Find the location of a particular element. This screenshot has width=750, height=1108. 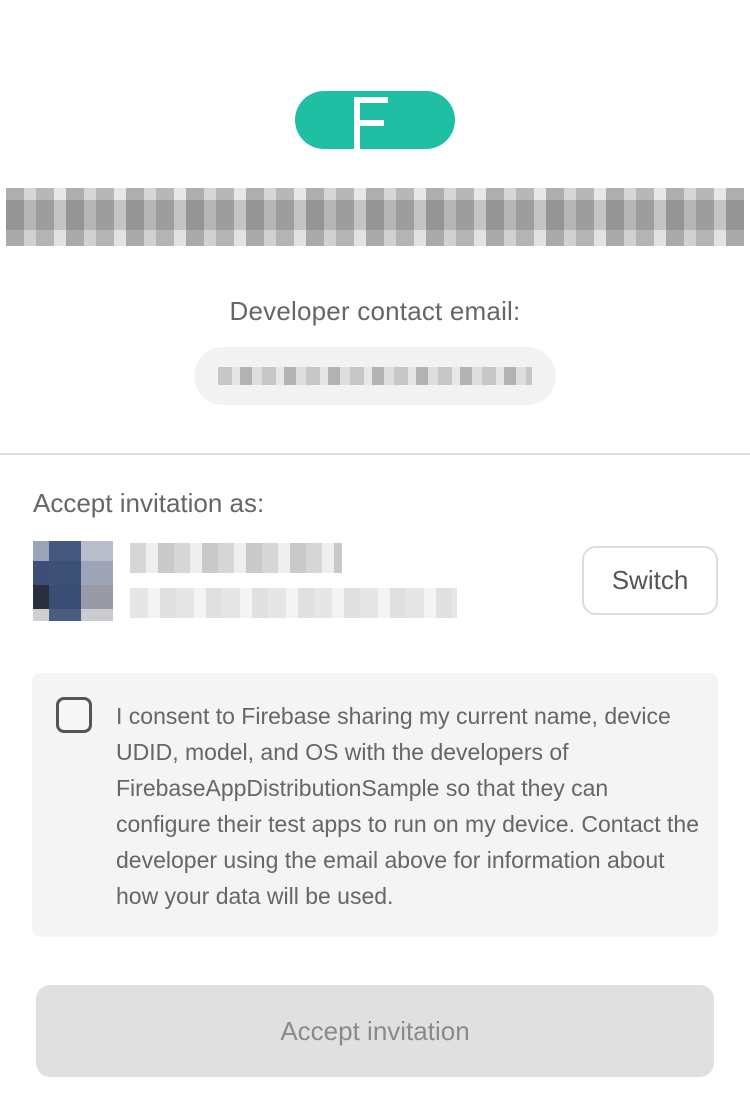

user-avatar is located at coordinates (73, 581).